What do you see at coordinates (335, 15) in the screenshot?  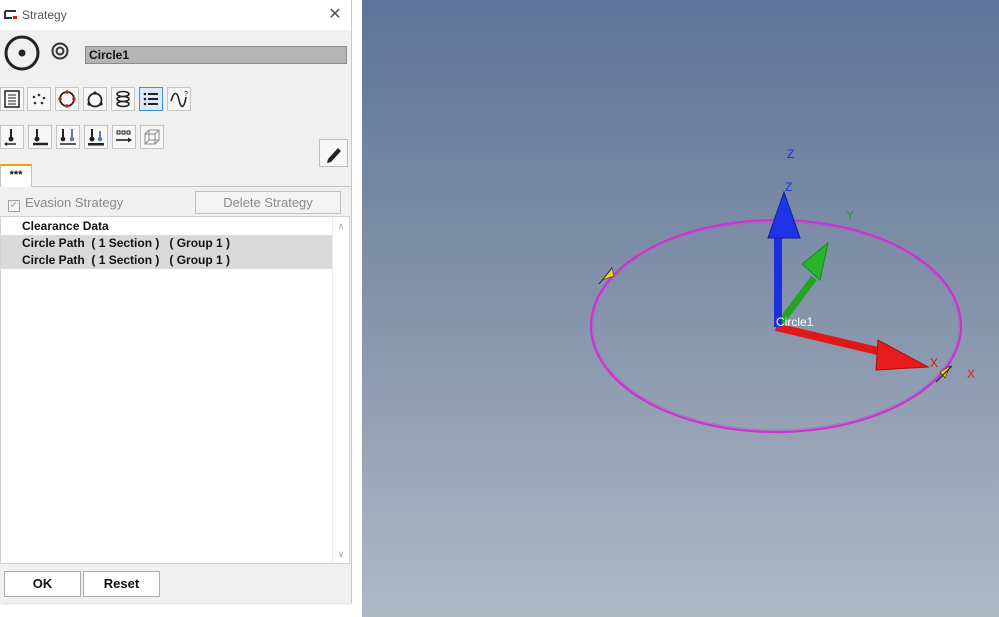 I see `close-icon: ✕` at bounding box center [335, 15].